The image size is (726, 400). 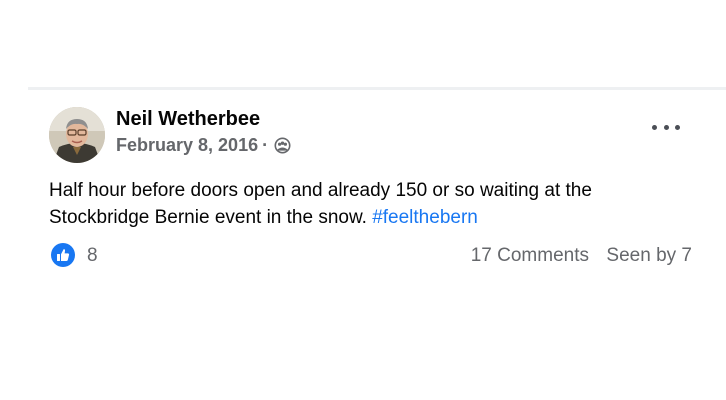 What do you see at coordinates (188, 119) in the screenshot?
I see `author-name: Neil Wetherbee` at bounding box center [188, 119].